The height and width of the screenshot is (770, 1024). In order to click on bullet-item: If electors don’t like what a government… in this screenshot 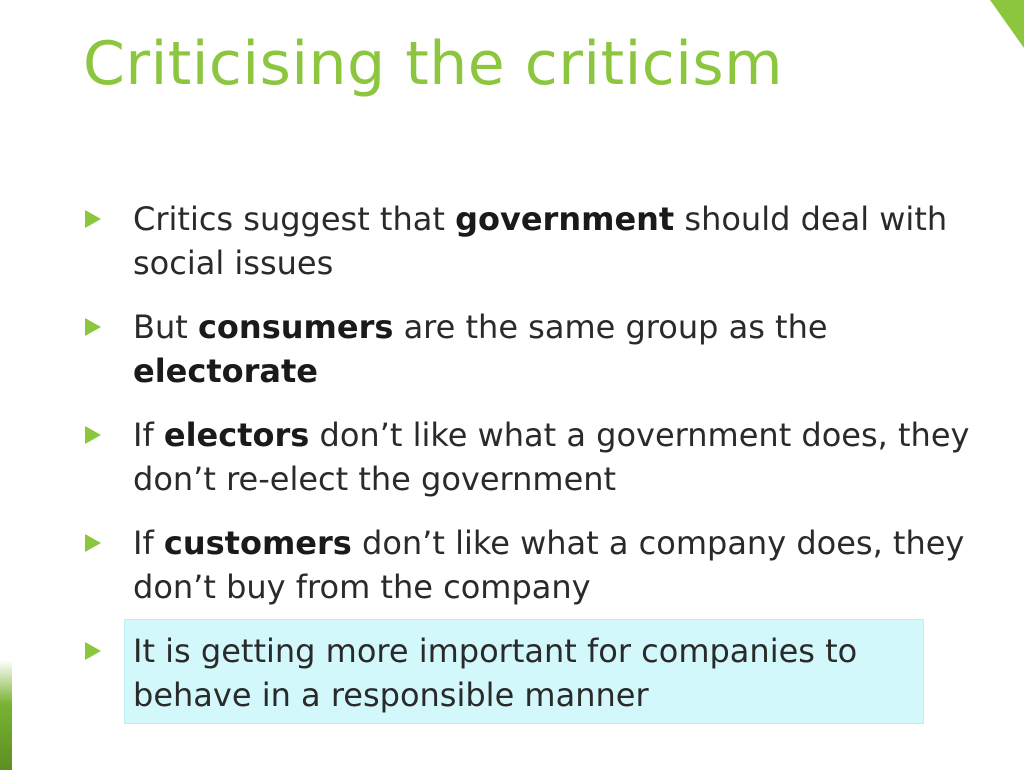, I will do `click(535, 457)`.